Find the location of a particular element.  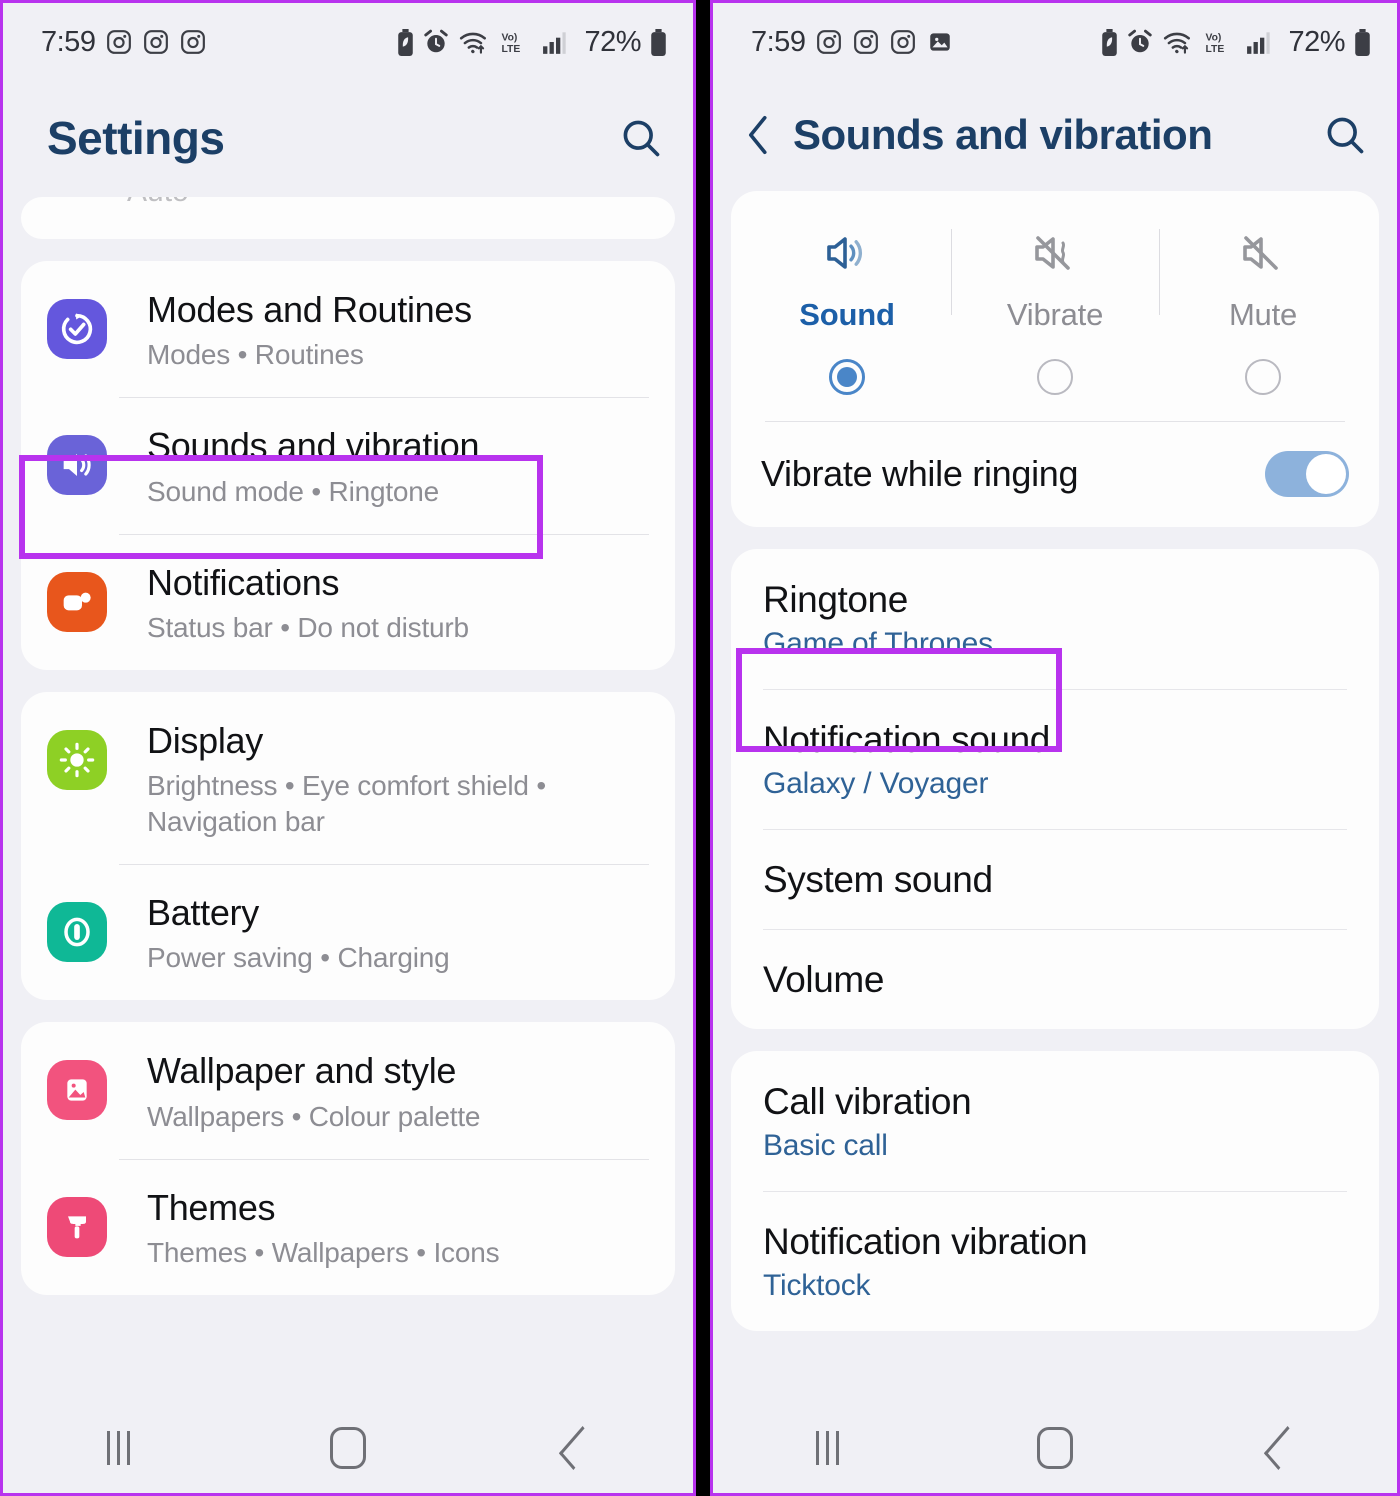

item-title: Notifications is located at coordinates (243, 582).